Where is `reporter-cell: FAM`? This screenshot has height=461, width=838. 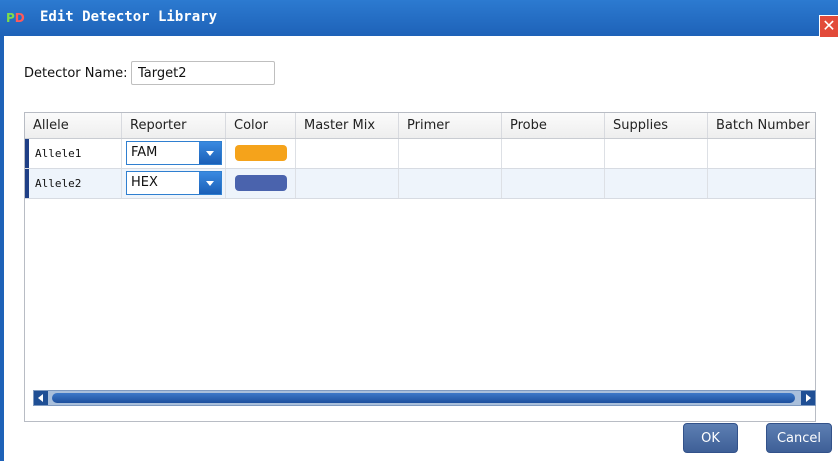
reporter-cell: FAM is located at coordinates (174, 153).